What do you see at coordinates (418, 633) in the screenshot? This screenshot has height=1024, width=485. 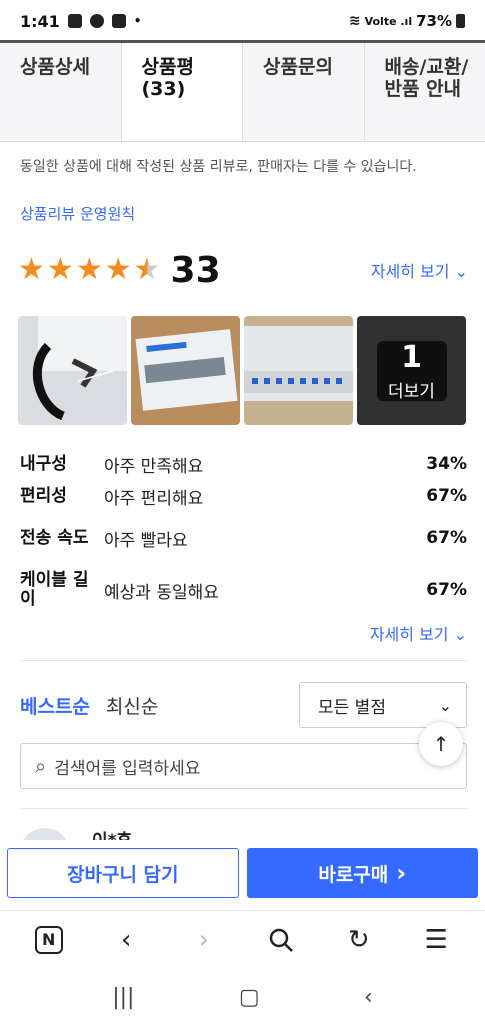 I see `survey-detail-link: 자세히 보기 ⌄` at bounding box center [418, 633].